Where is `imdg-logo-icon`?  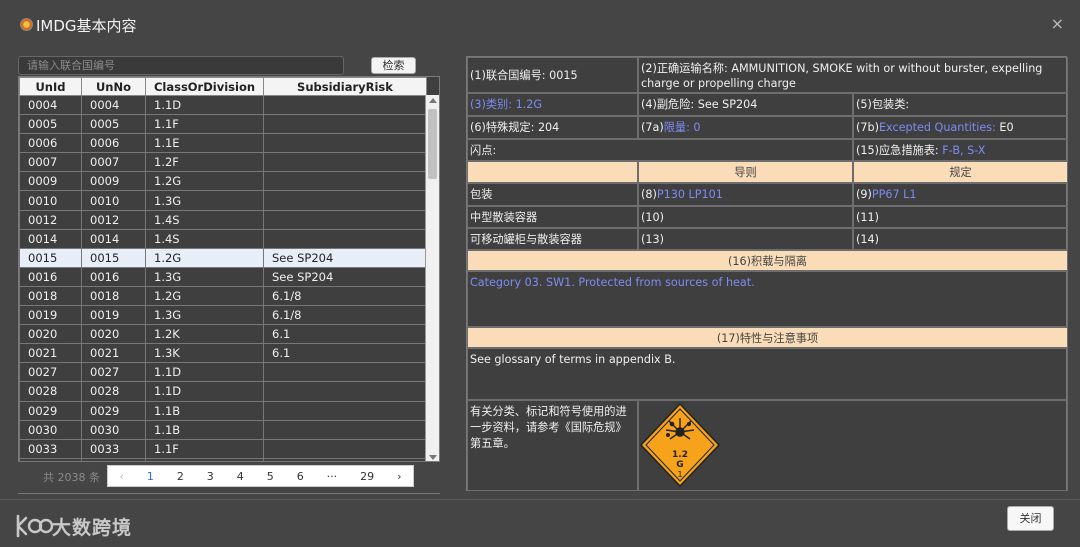 imdg-logo-icon is located at coordinates (26, 24).